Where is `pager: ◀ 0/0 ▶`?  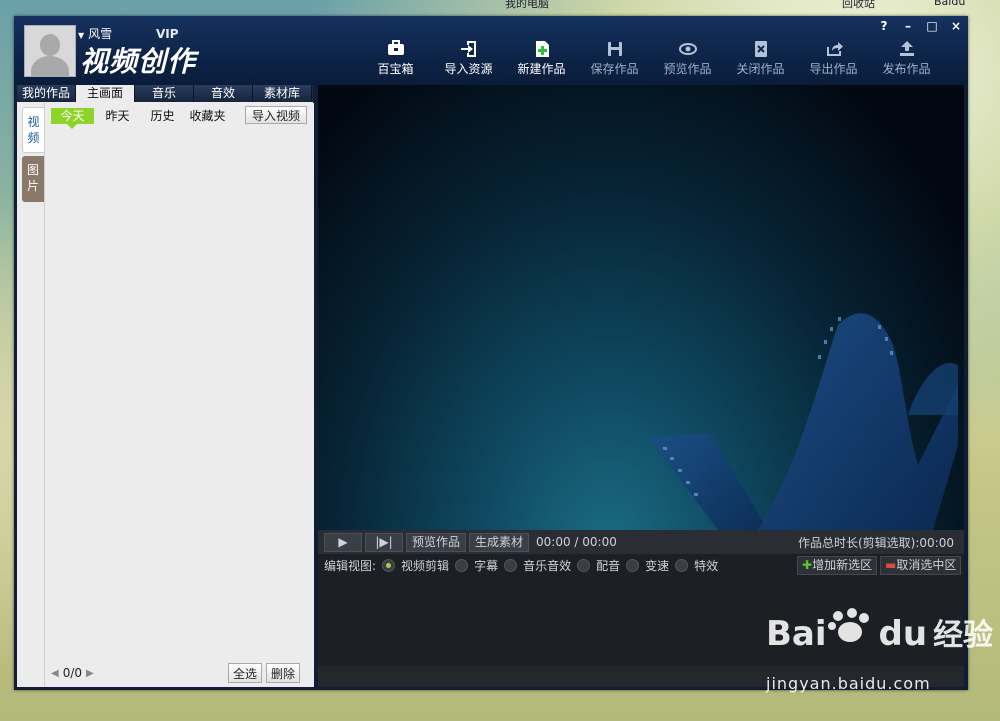 pager: ◀ 0/0 ▶ is located at coordinates (72, 673).